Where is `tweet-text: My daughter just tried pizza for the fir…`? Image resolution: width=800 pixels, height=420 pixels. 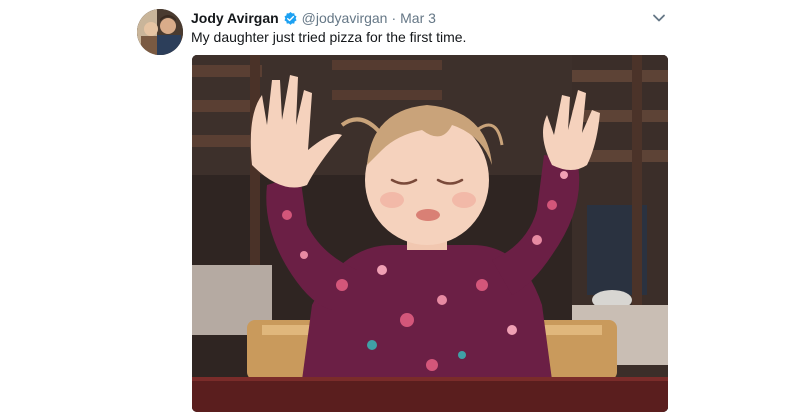 tweet-text: My daughter just tried pizza for the fir… is located at coordinates (329, 37).